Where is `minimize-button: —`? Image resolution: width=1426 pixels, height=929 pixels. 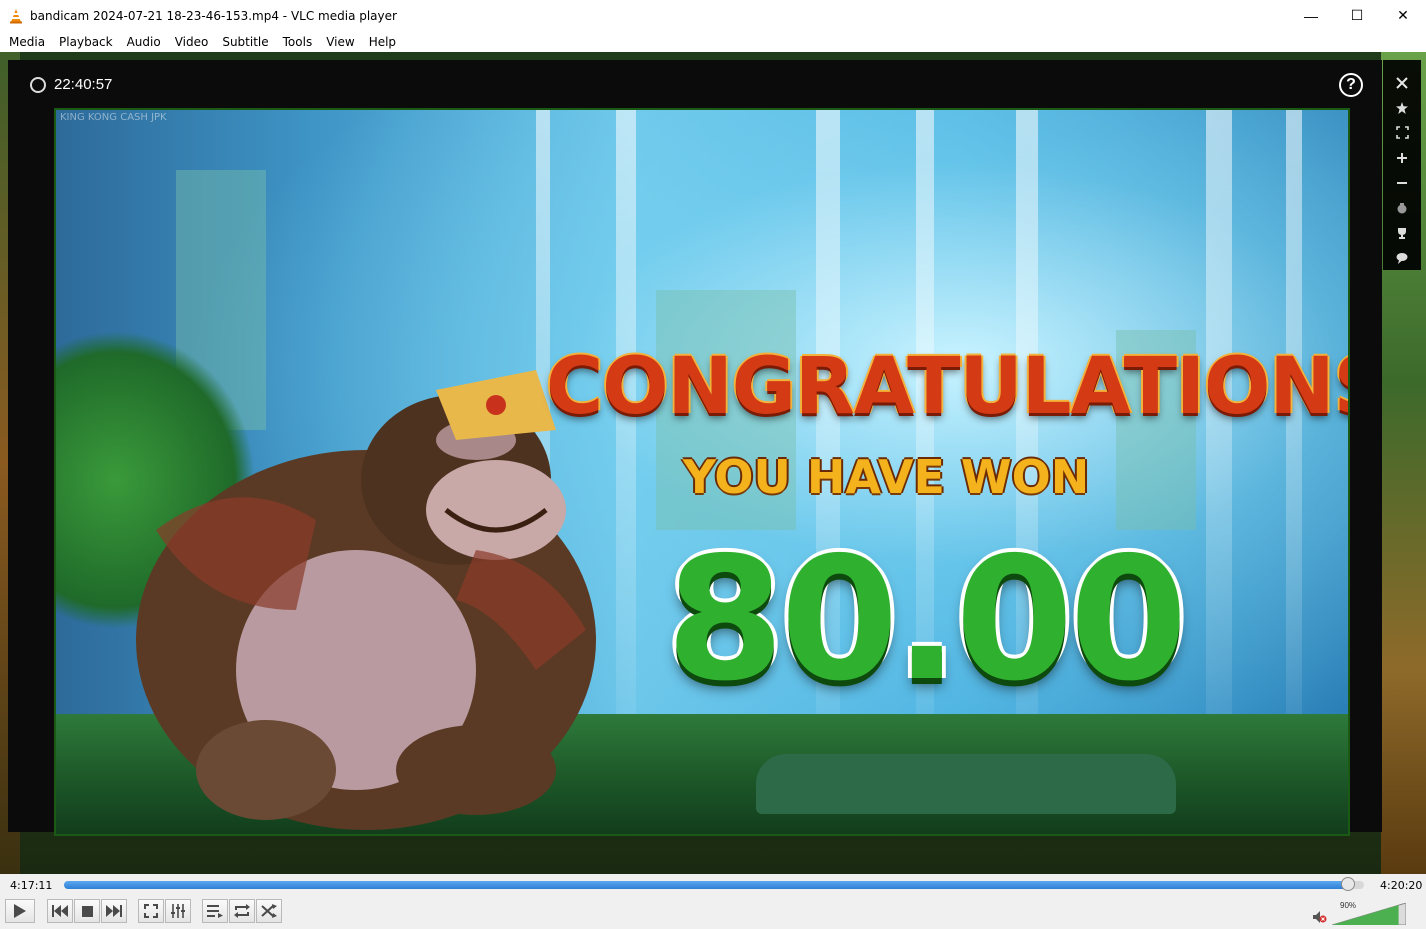 minimize-button: — is located at coordinates (1311, 15).